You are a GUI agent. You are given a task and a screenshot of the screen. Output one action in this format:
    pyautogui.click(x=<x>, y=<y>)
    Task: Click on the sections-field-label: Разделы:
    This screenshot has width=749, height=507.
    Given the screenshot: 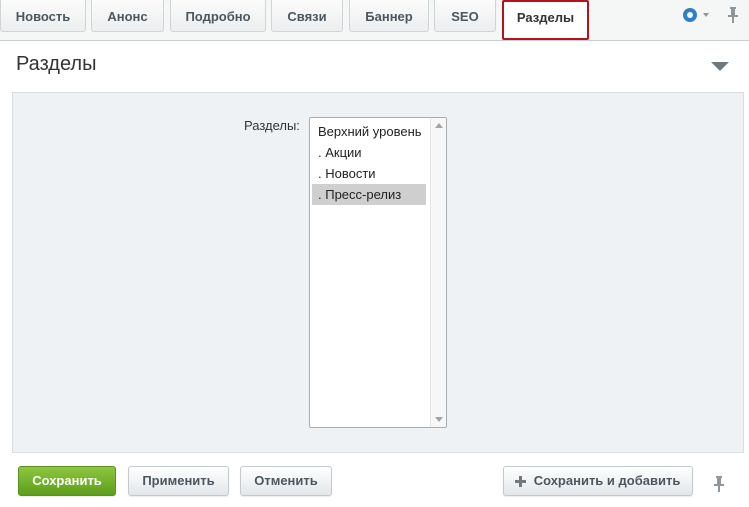 What is the action you would take?
    pyautogui.click(x=272, y=125)
    